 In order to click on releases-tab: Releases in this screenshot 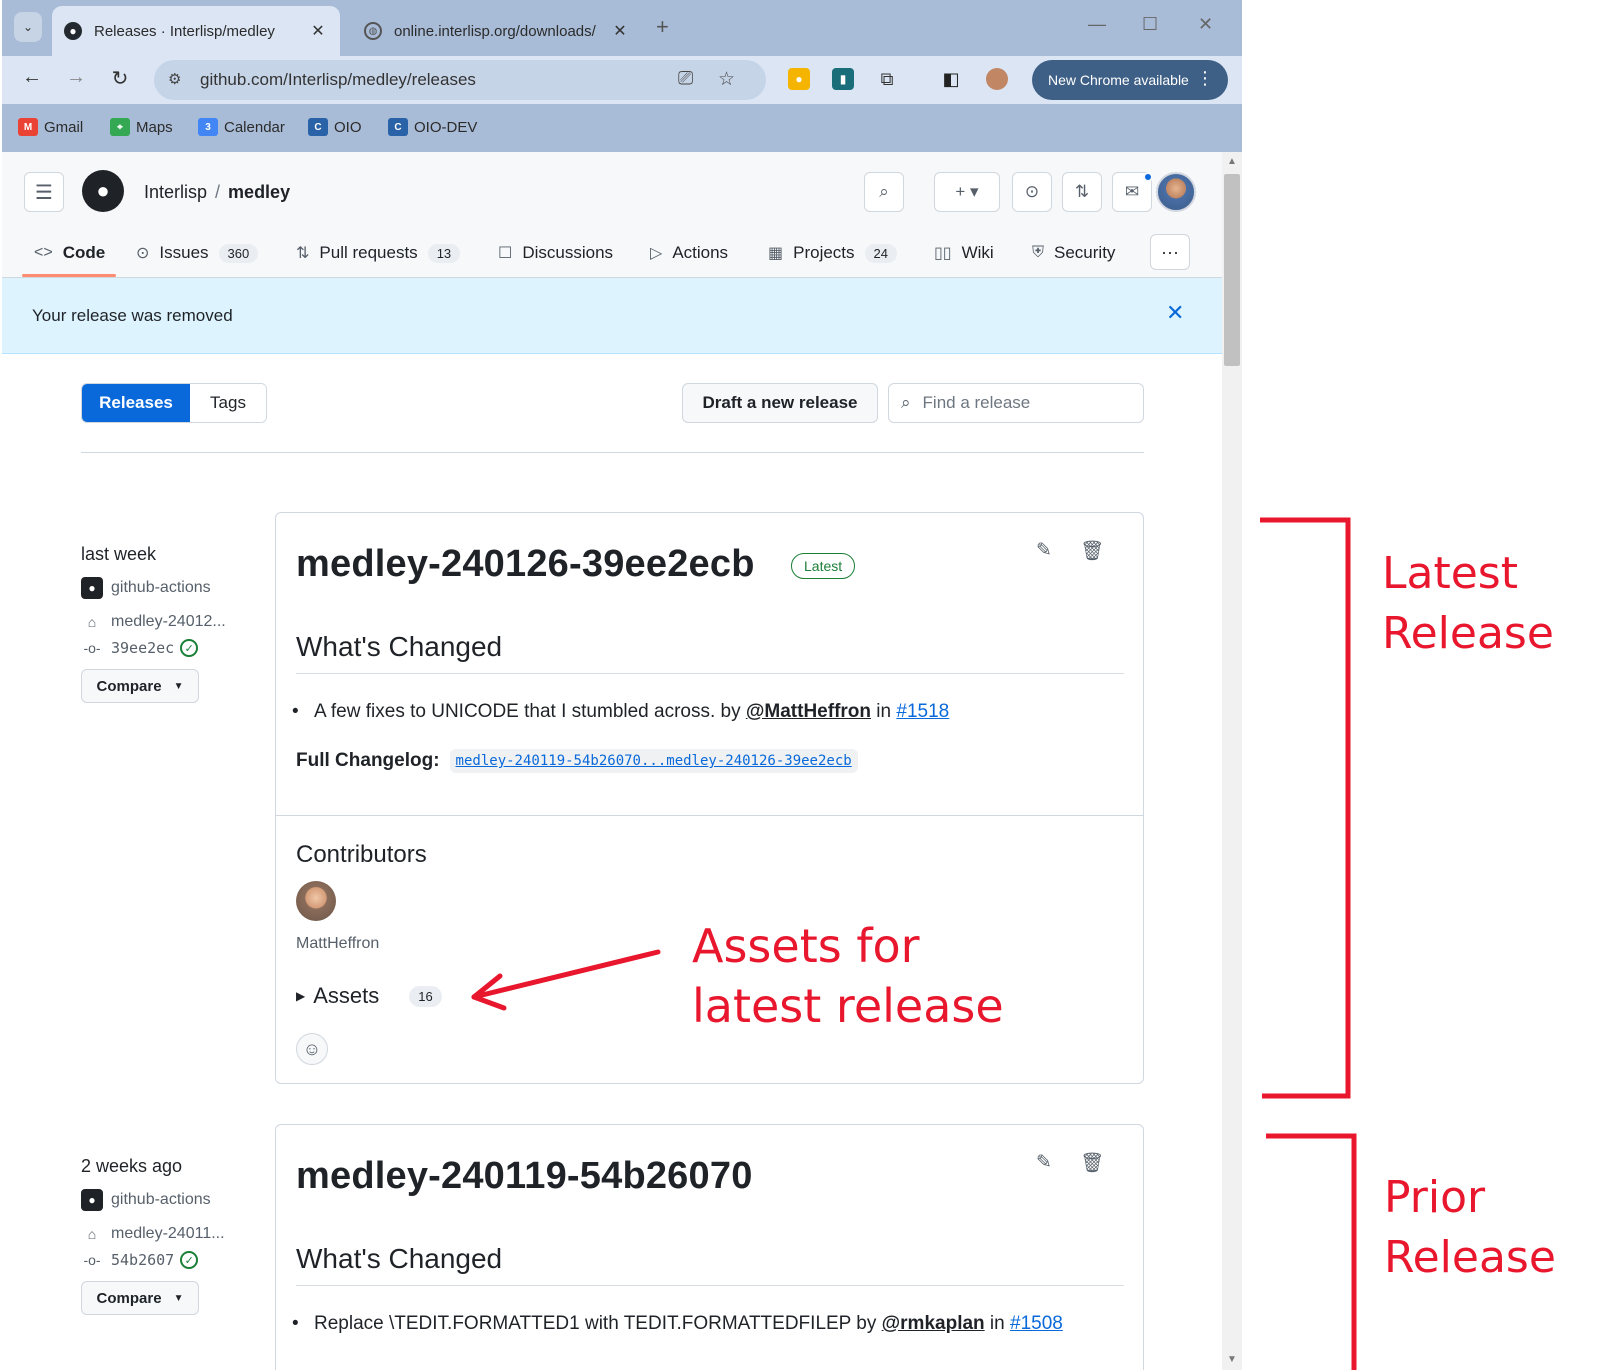, I will do `click(136, 403)`.